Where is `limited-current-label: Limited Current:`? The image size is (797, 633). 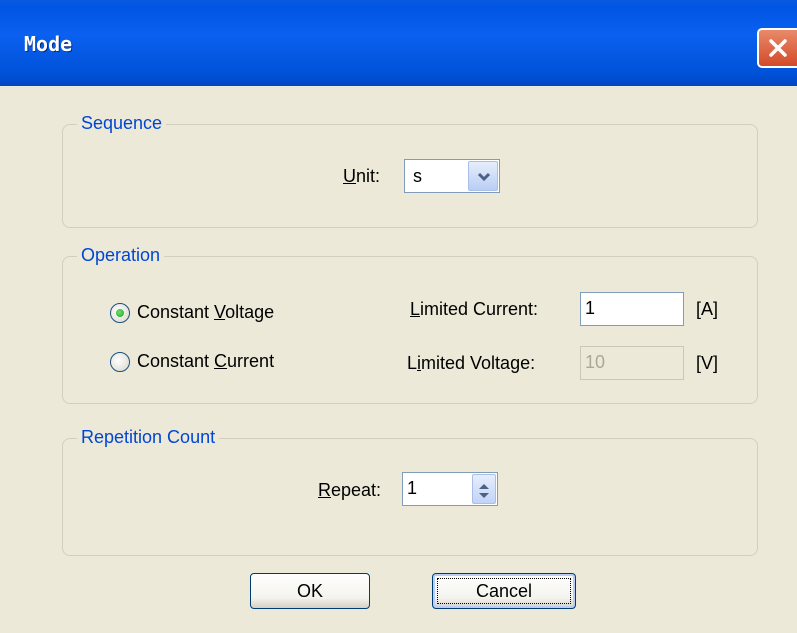 limited-current-label: Limited Current: is located at coordinates (474, 309).